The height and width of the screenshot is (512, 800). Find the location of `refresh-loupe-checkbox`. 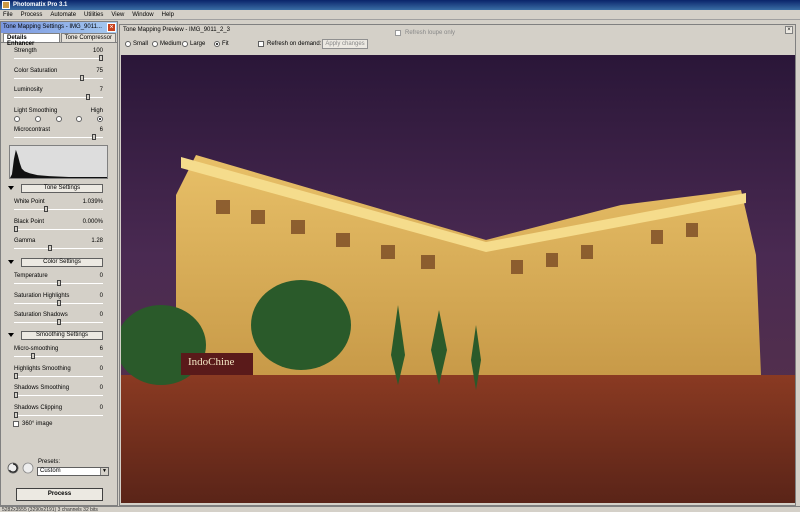

refresh-loupe-checkbox is located at coordinates (398, 33).